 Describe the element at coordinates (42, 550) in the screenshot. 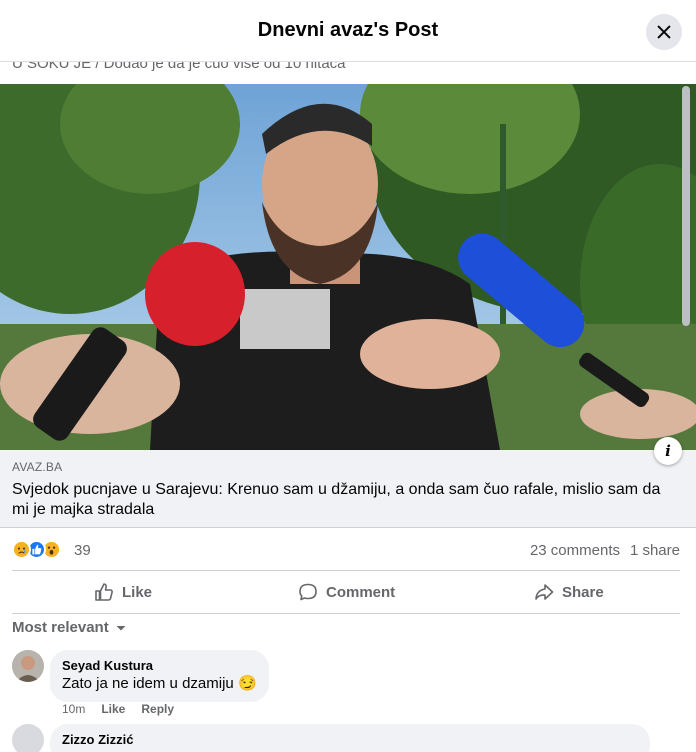

I see `reaction-icons` at that location.